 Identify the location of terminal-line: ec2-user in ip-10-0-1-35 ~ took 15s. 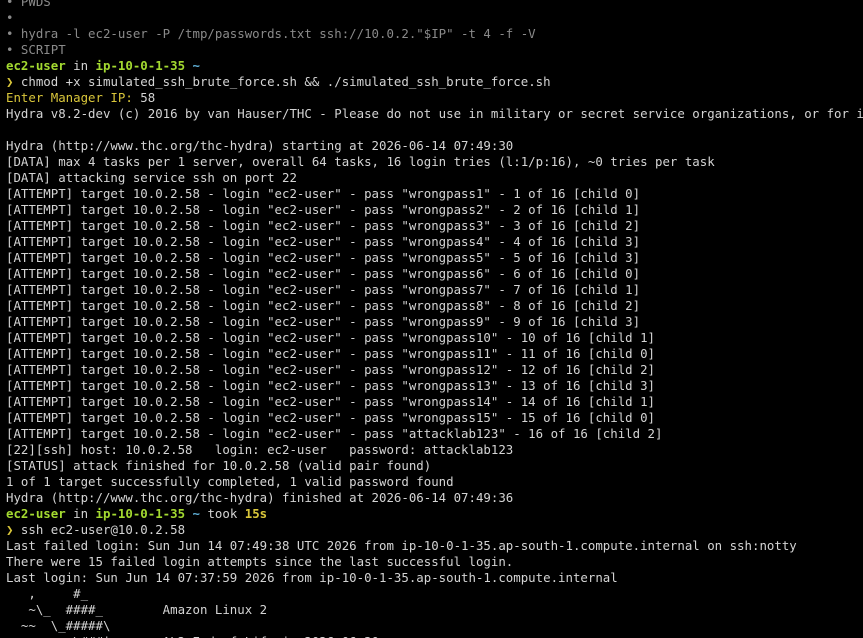
(434, 514).